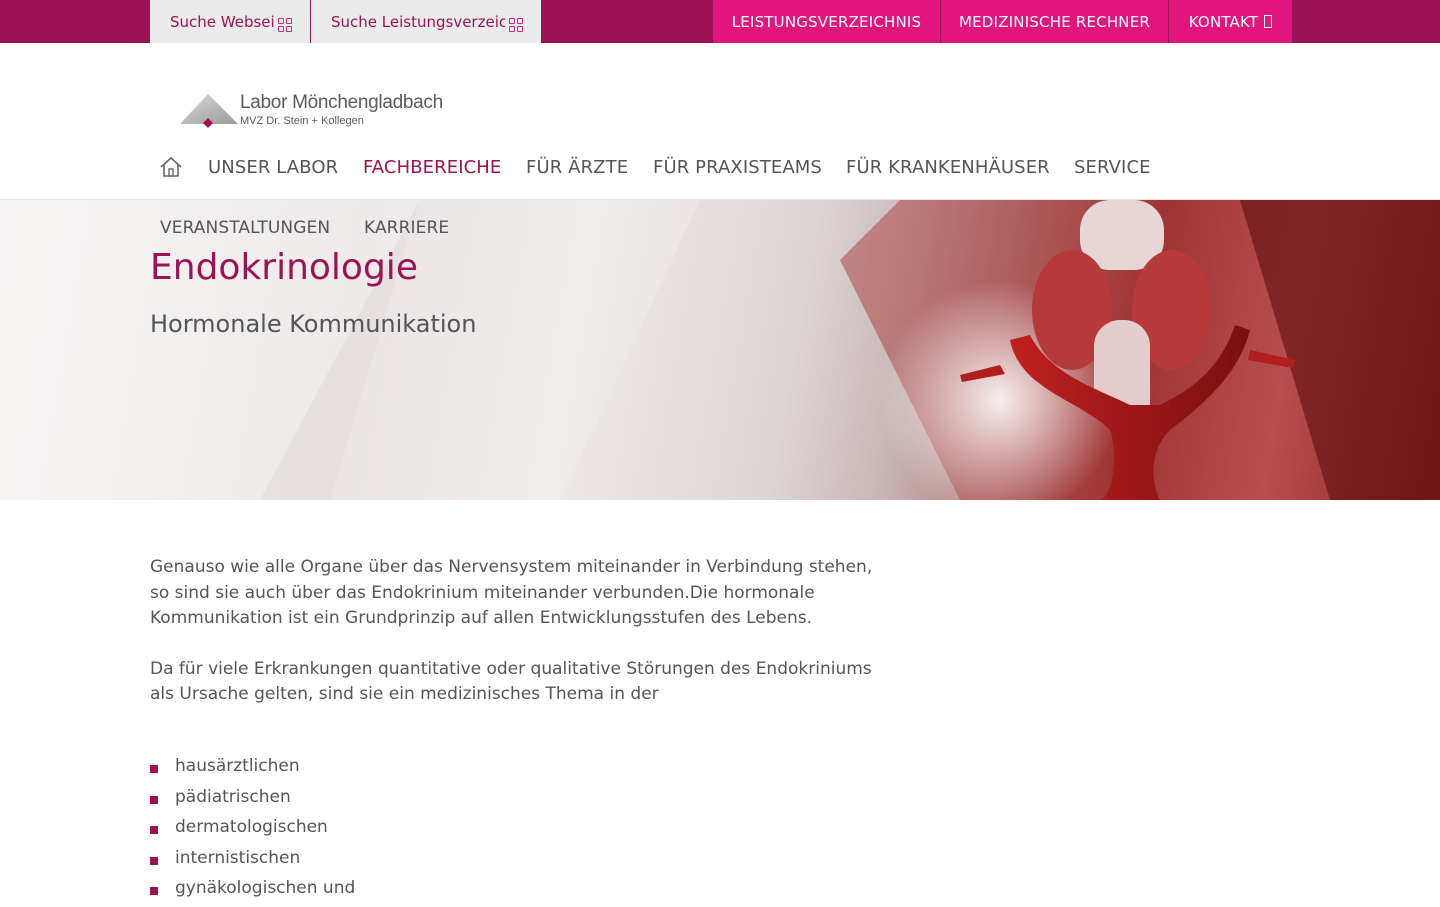 The image size is (1440, 907). Describe the element at coordinates (265, 888) in the screenshot. I see `list-item-label: gynäkologischen und` at that location.